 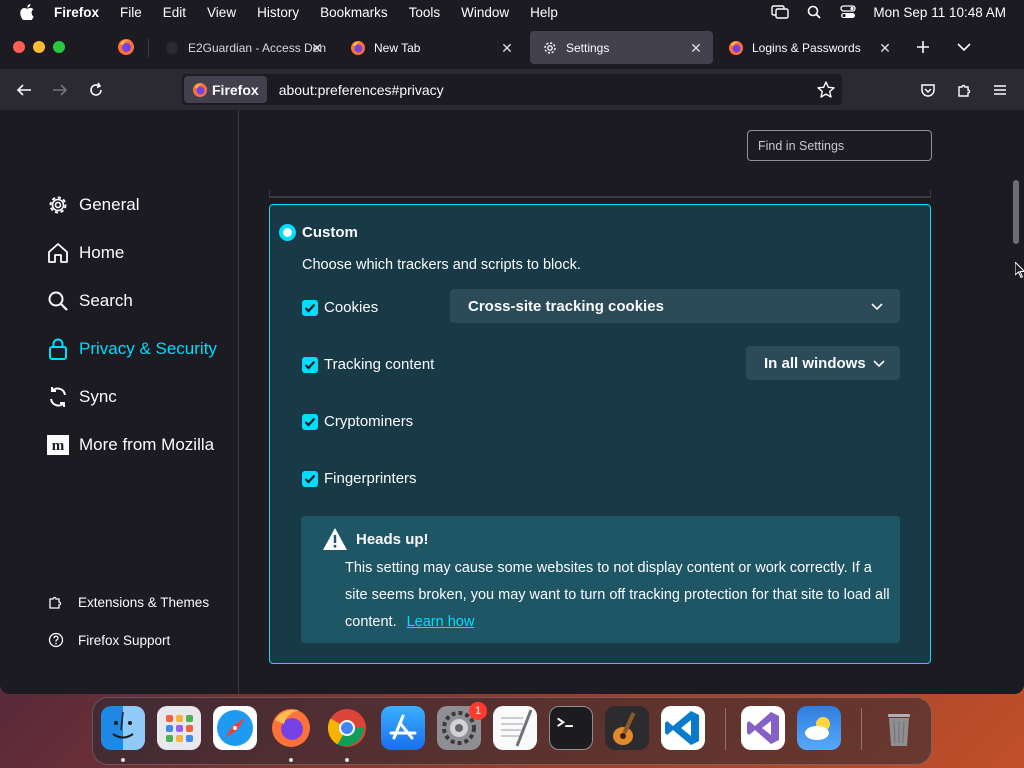 I want to click on menu-view: View, so click(x=221, y=12).